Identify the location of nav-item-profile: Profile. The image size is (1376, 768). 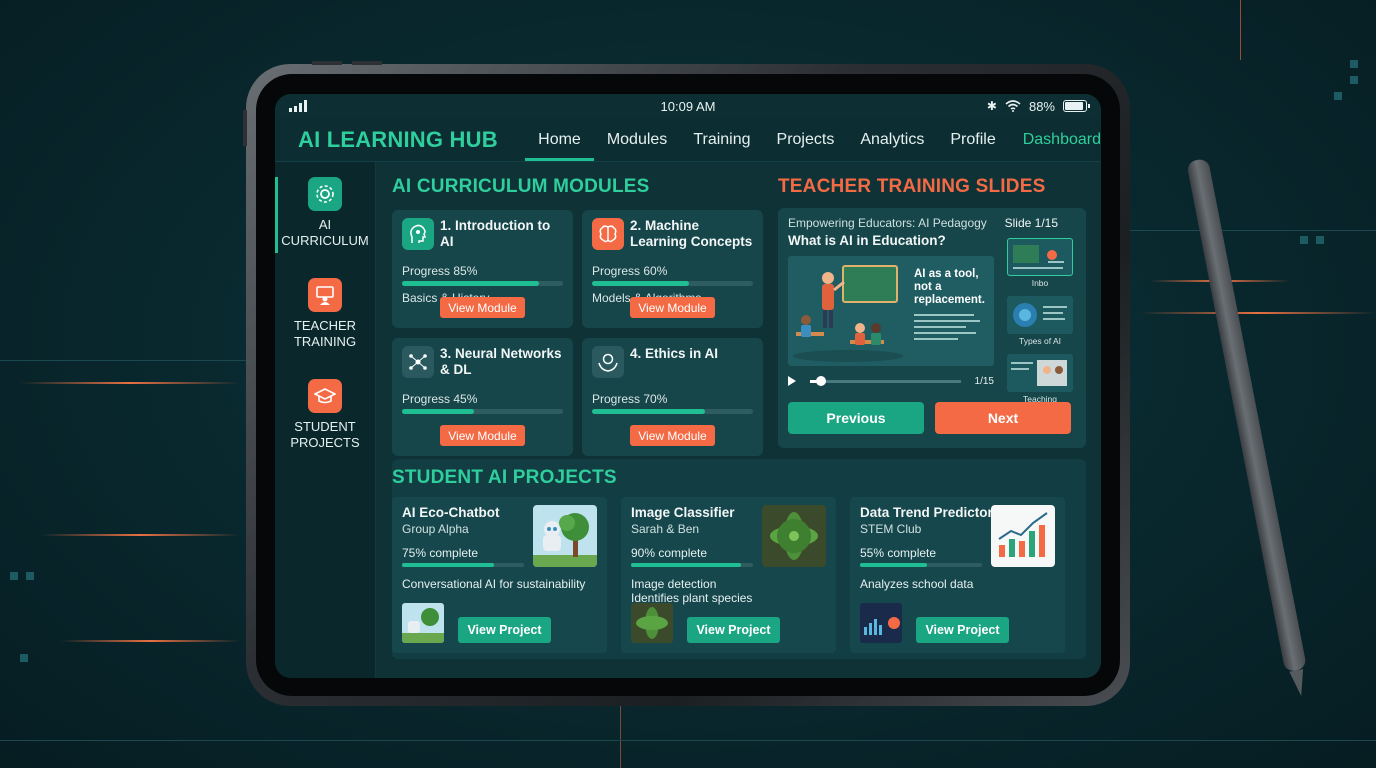
(972, 139).